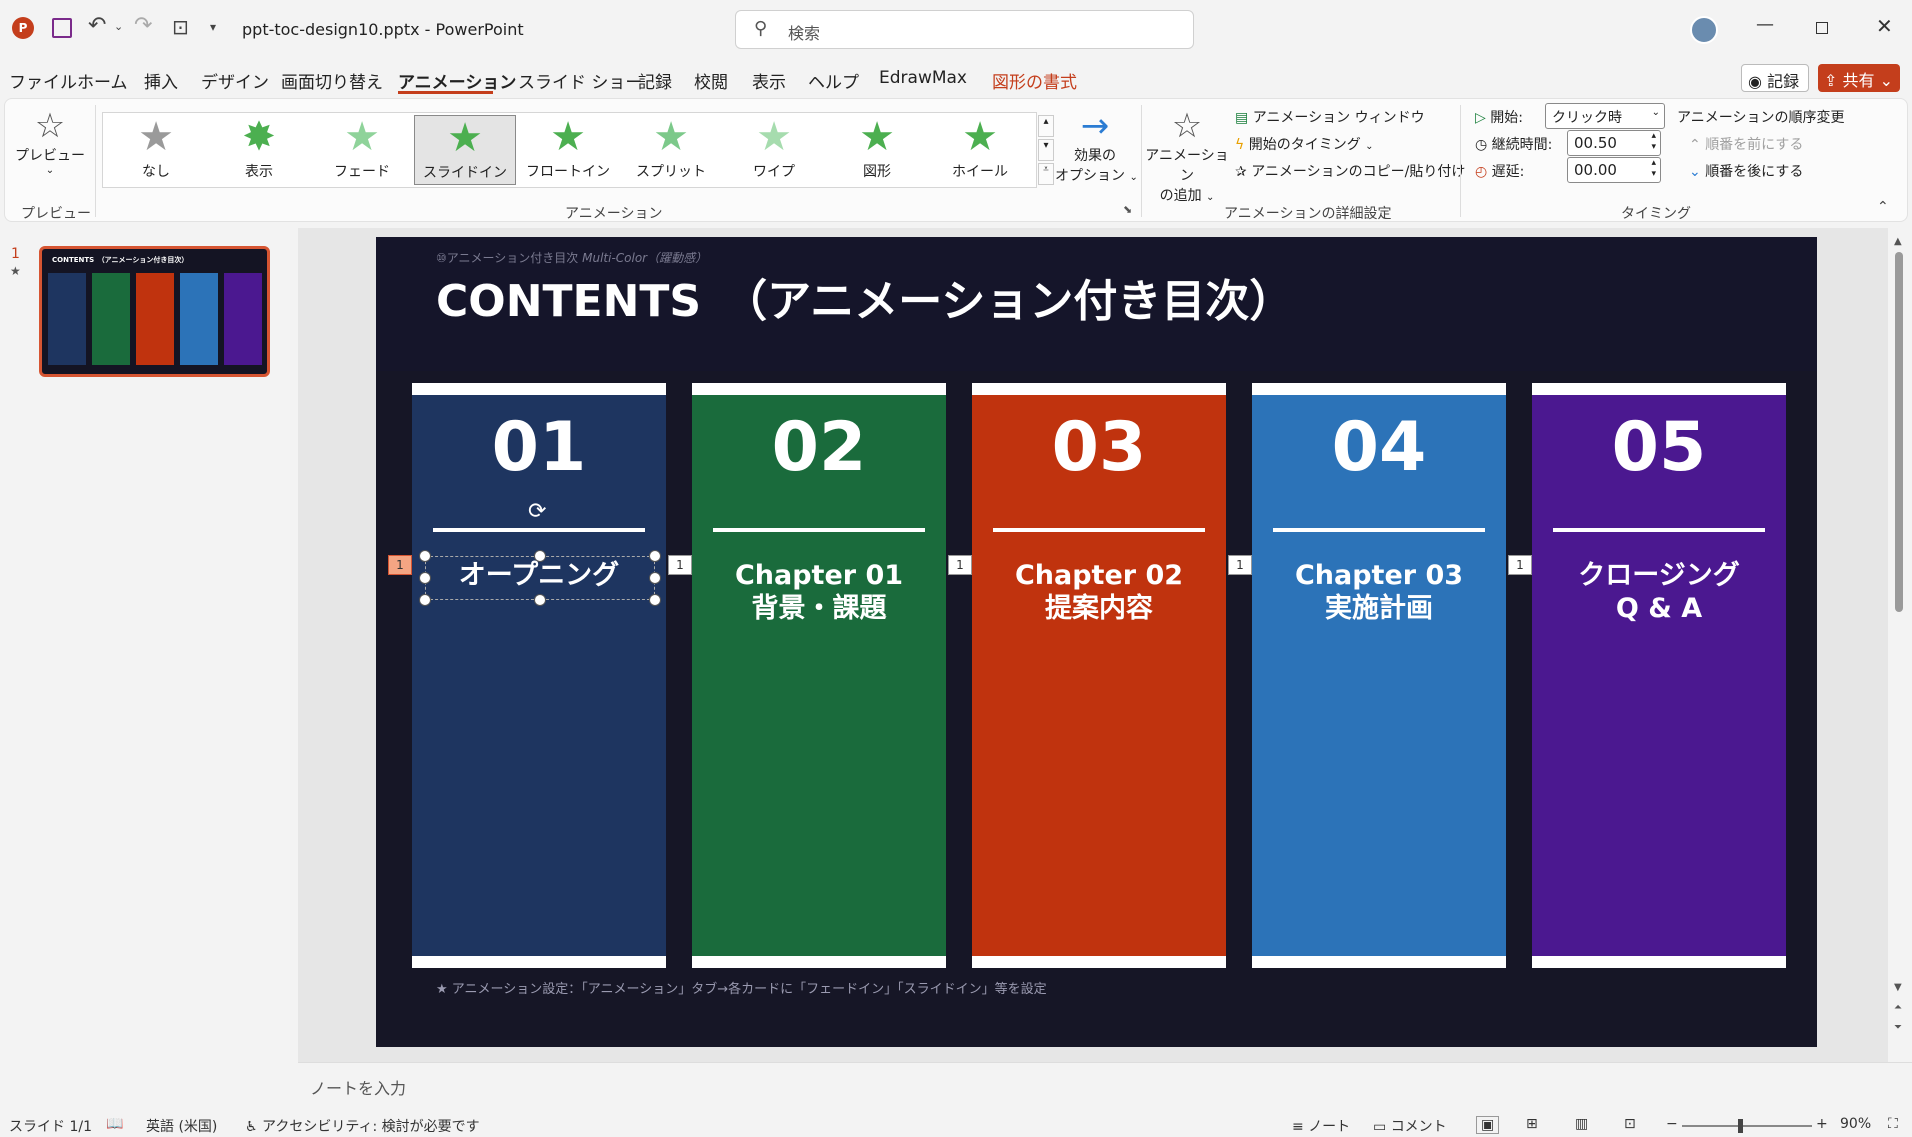  What do you see at coordinates (362, 150) in the screenshot?
I see `gallery-item-fade: ★ フェード` at bounding box center [362, 150].